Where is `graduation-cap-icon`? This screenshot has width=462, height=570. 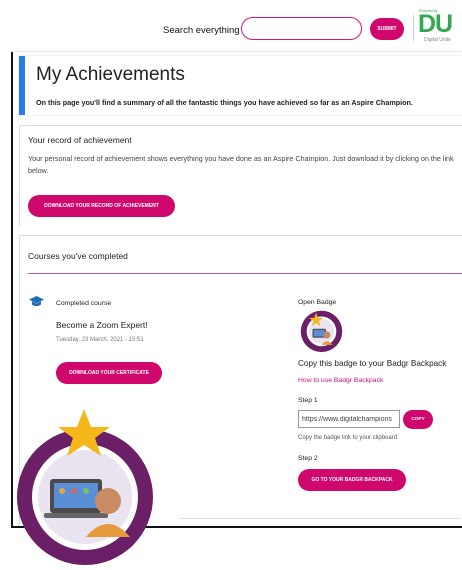 graduation-cap-icon is located at coordinates (36, 301).